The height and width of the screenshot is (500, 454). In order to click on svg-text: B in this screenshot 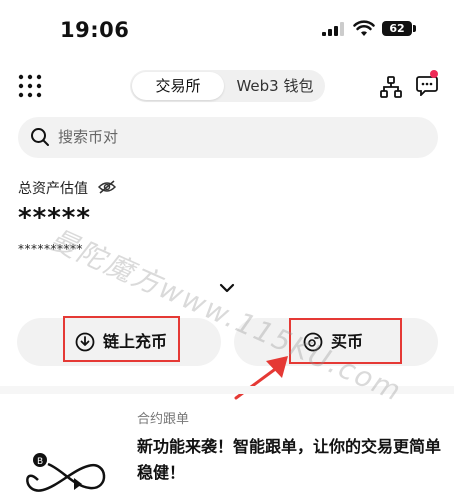, I will do `click(40, 462)`.